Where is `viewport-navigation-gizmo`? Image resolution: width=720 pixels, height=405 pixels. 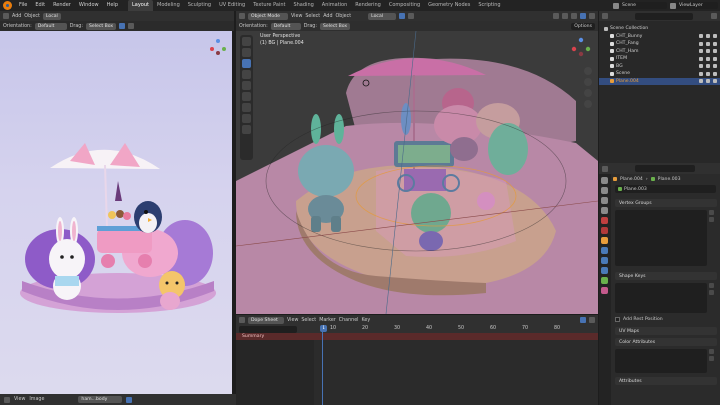
viewport-navigation-gizmo is located at coordinates (581, 47).